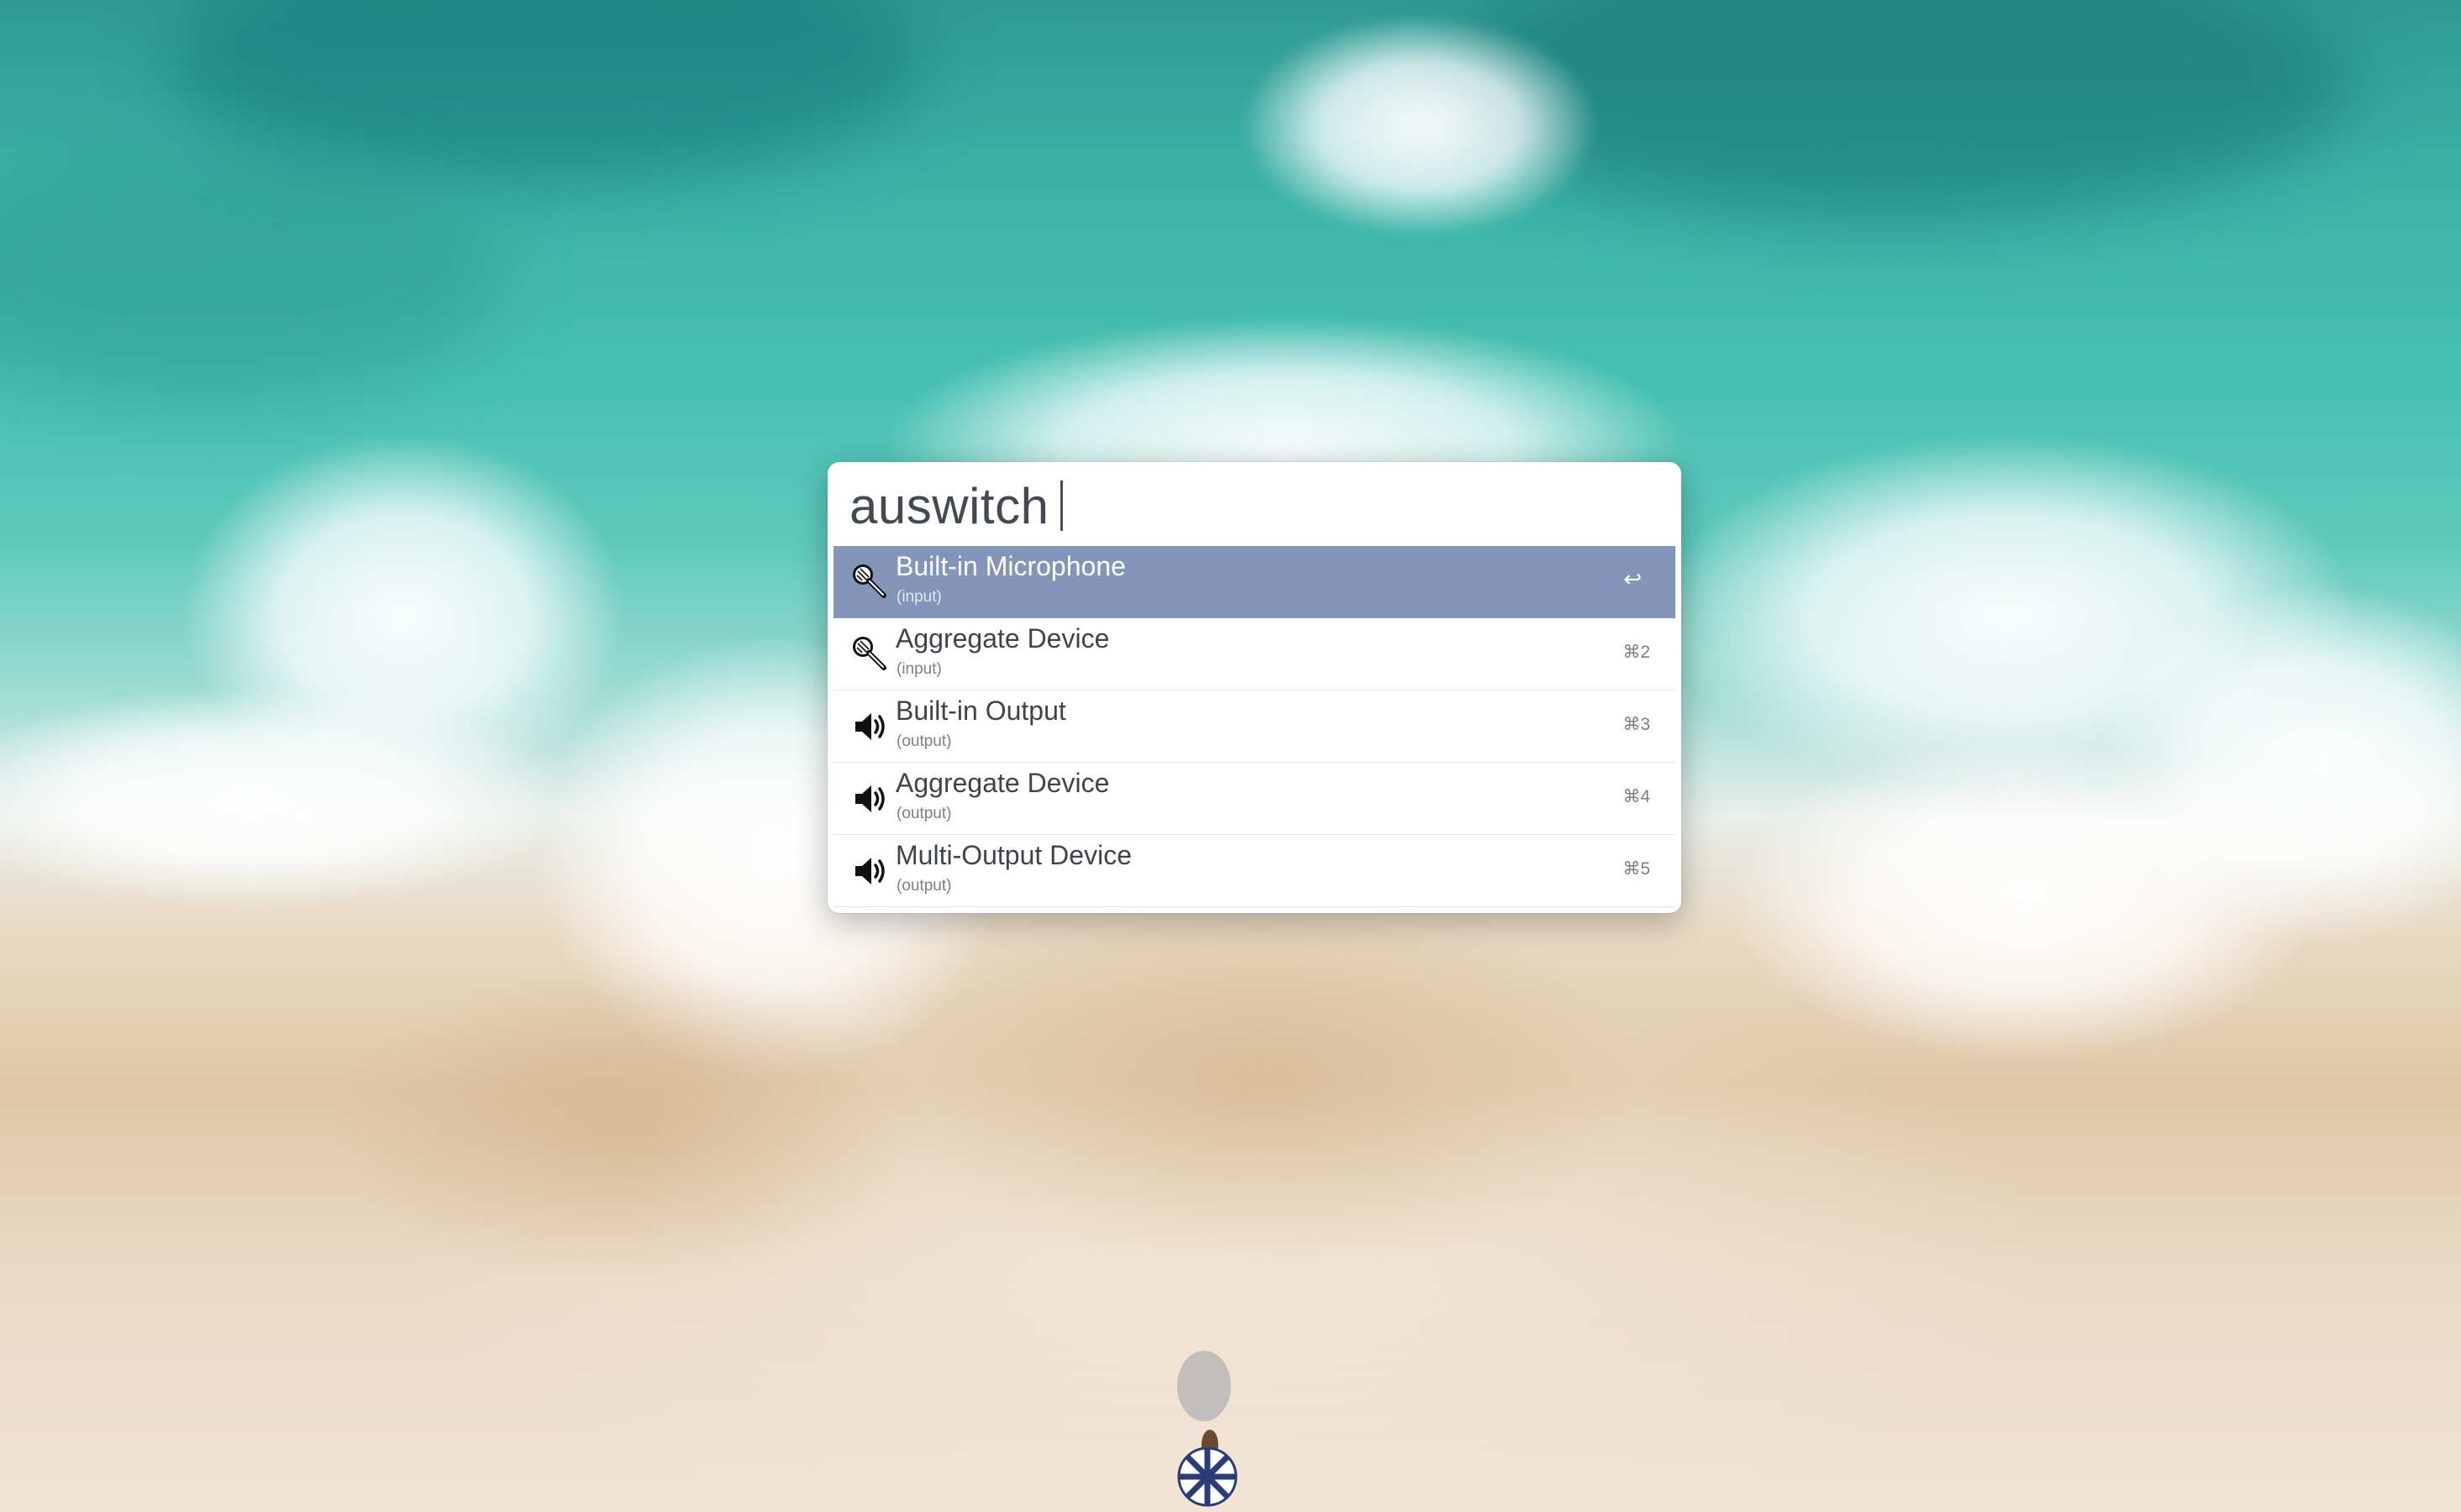  I want to click on text-caret, so click(1062, 505).